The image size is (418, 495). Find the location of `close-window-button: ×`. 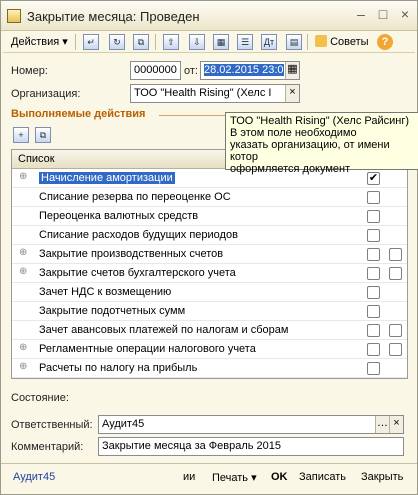

close-window-button: × is located at coordinates (405, 15).